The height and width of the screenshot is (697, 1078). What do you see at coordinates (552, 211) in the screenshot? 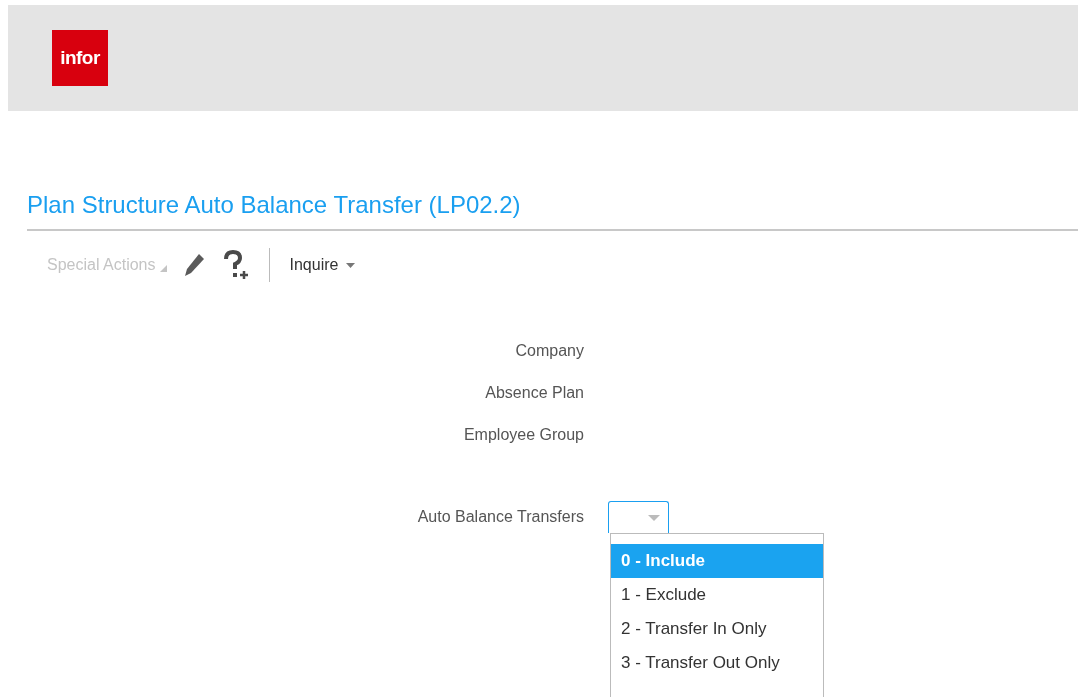
I see `page-title: Plan Structure Auto Balance Transfer (LP02.2)` at bounding box center [552, 211].